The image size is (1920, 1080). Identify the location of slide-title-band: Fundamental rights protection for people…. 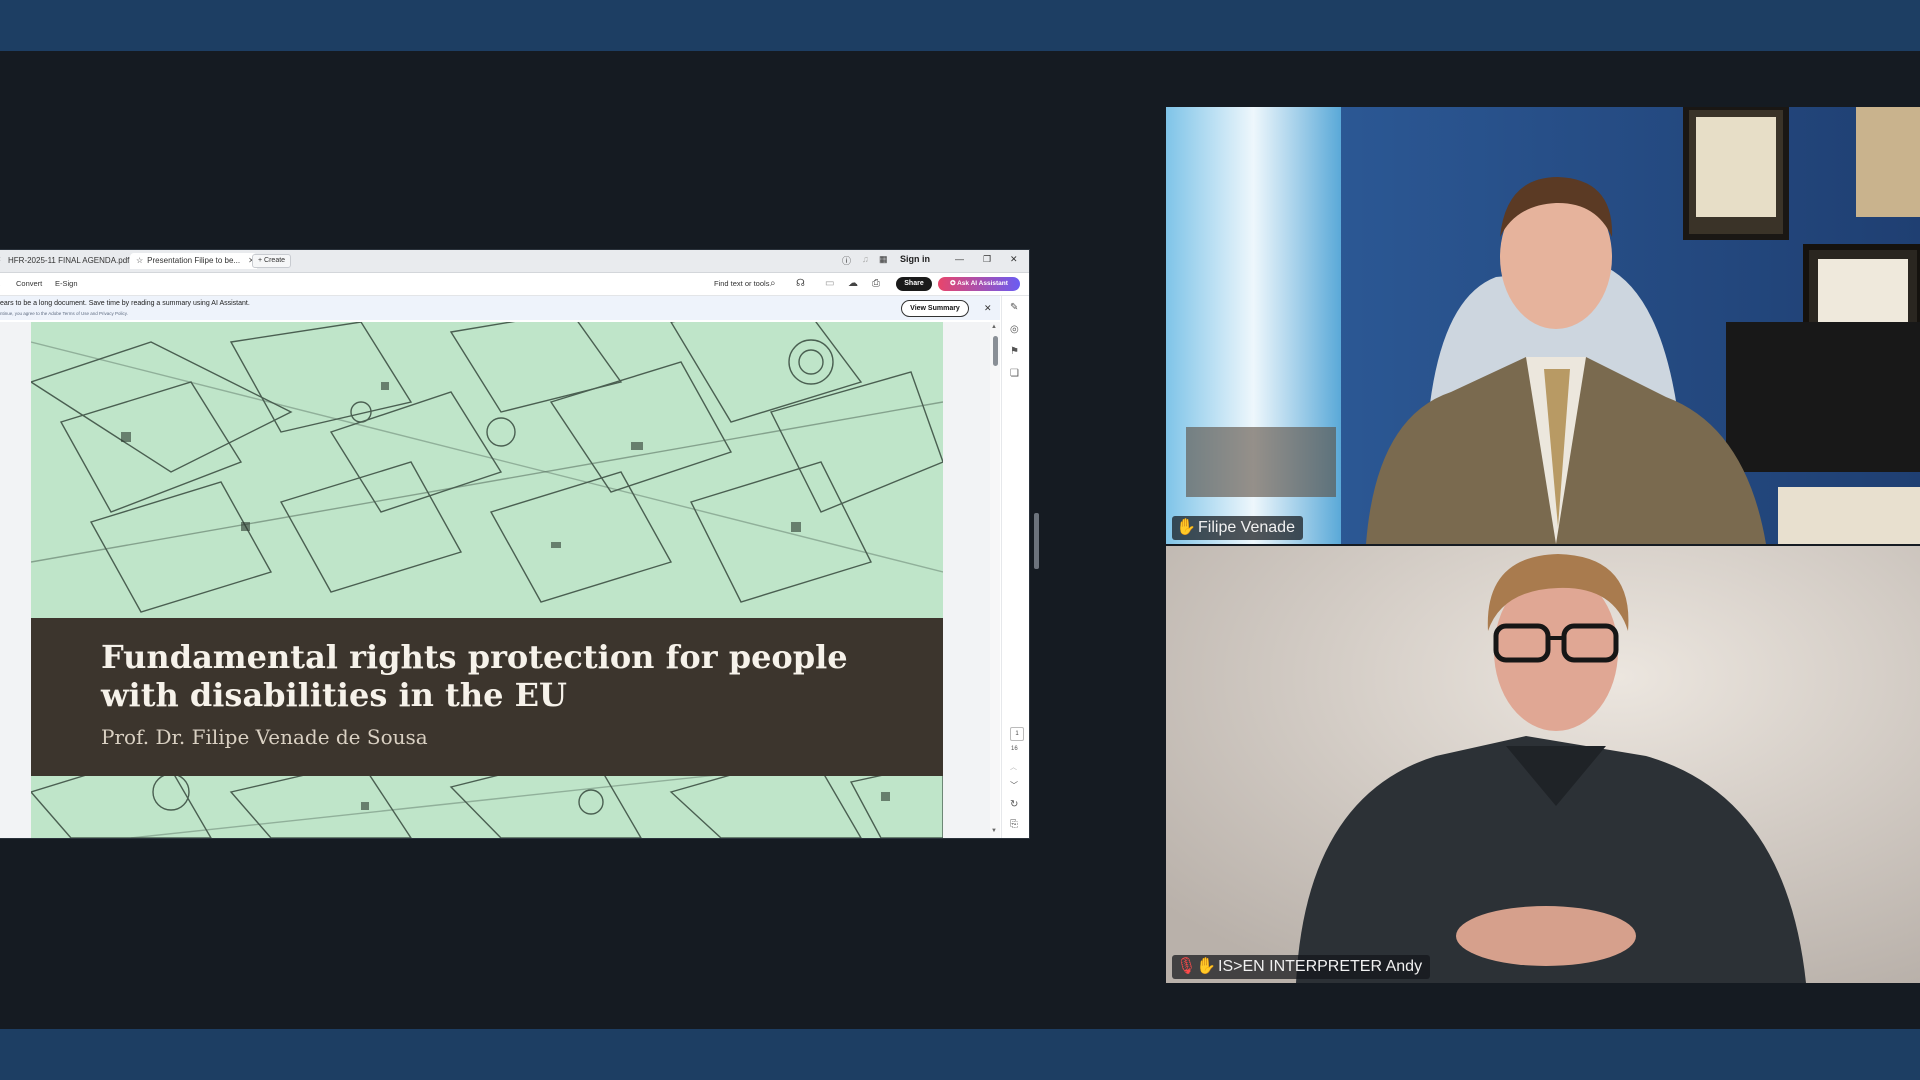
(487, 697).